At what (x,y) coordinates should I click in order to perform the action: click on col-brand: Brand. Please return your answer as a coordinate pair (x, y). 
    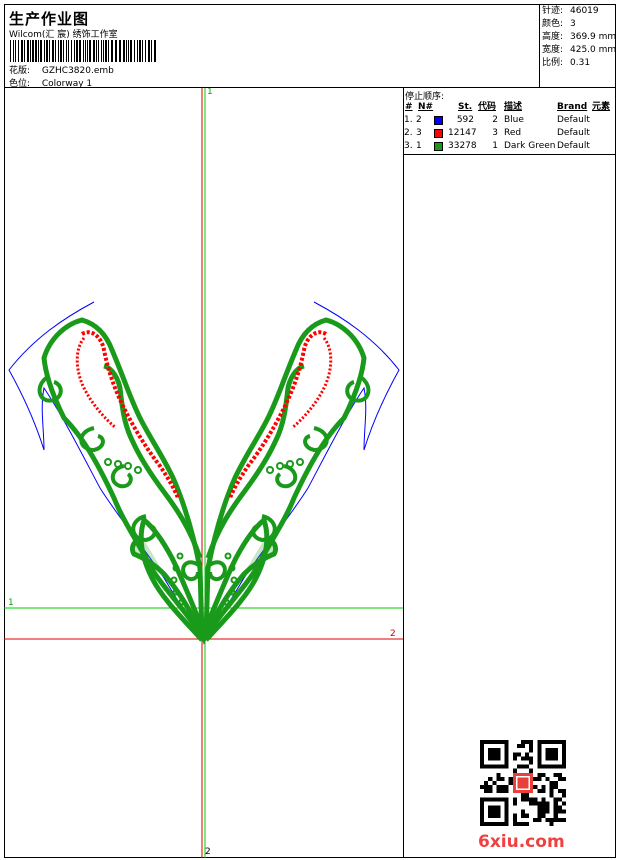
    Looking at the image, I should click on (572, 107).